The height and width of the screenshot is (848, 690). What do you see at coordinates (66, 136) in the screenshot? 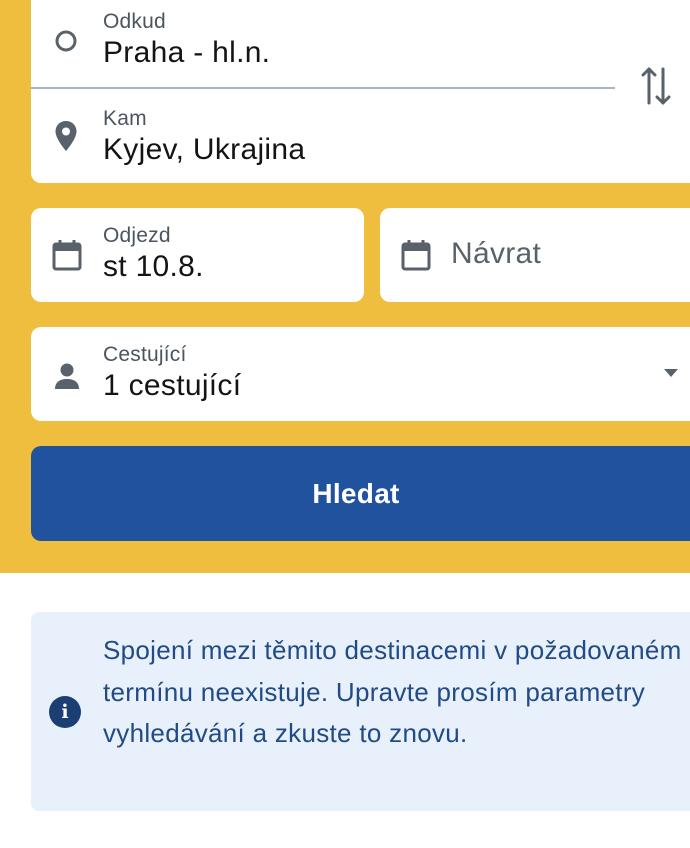
I see `location-pin-icon` at bounding box center [66, 136].